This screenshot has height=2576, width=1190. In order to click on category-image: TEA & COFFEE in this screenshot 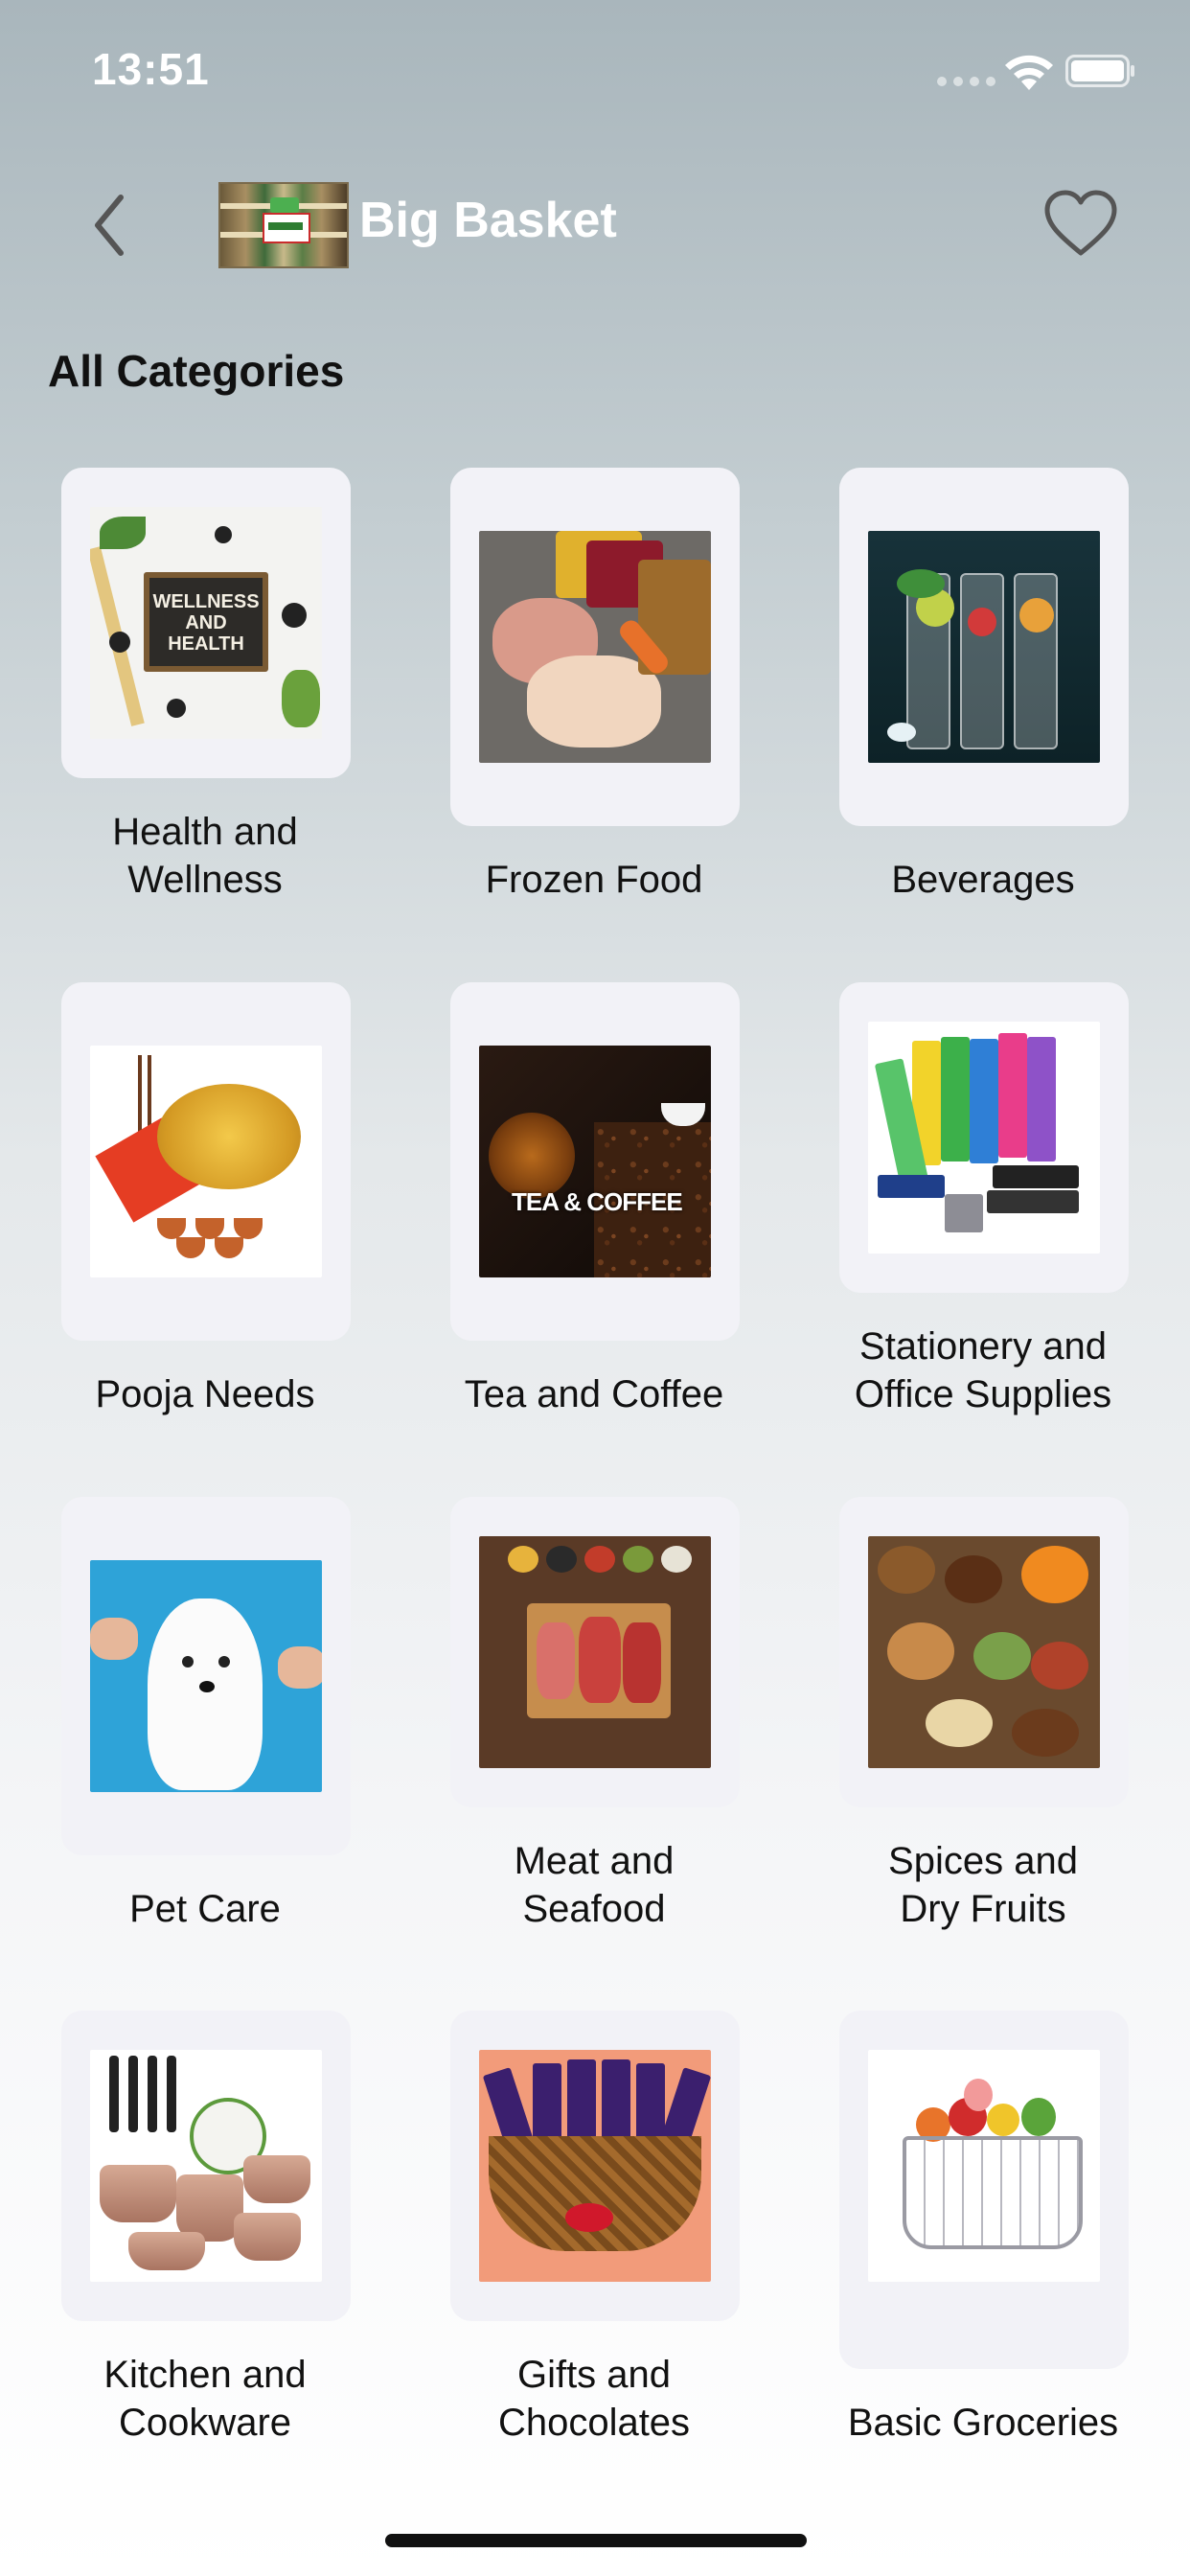, I will do `click(595, 1161)`.